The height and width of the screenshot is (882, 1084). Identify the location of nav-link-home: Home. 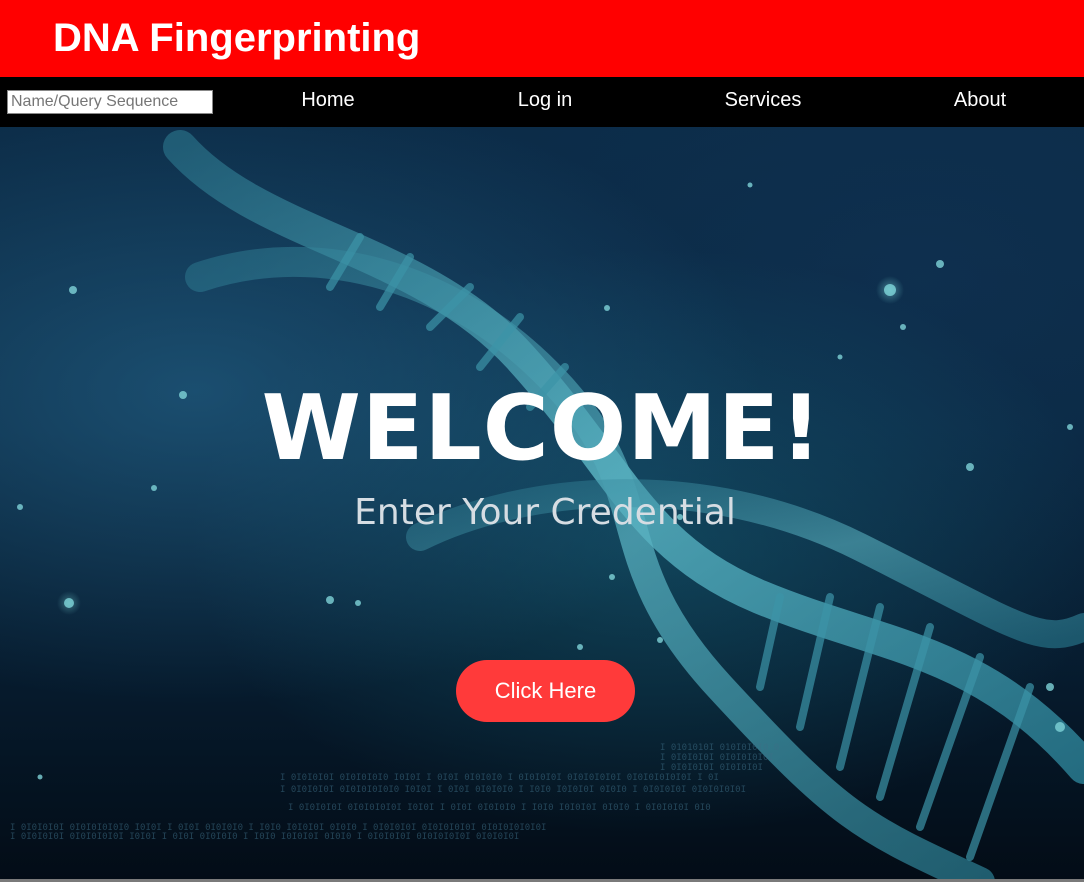
(327, 102).